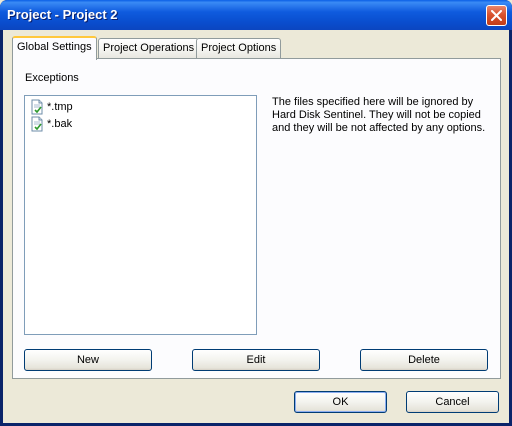 This screenshot has height=426, width=512. What do you see at coordinates (88, 360) in the screenshot?
I see `new-button: New` at bounding box center [88, 360].